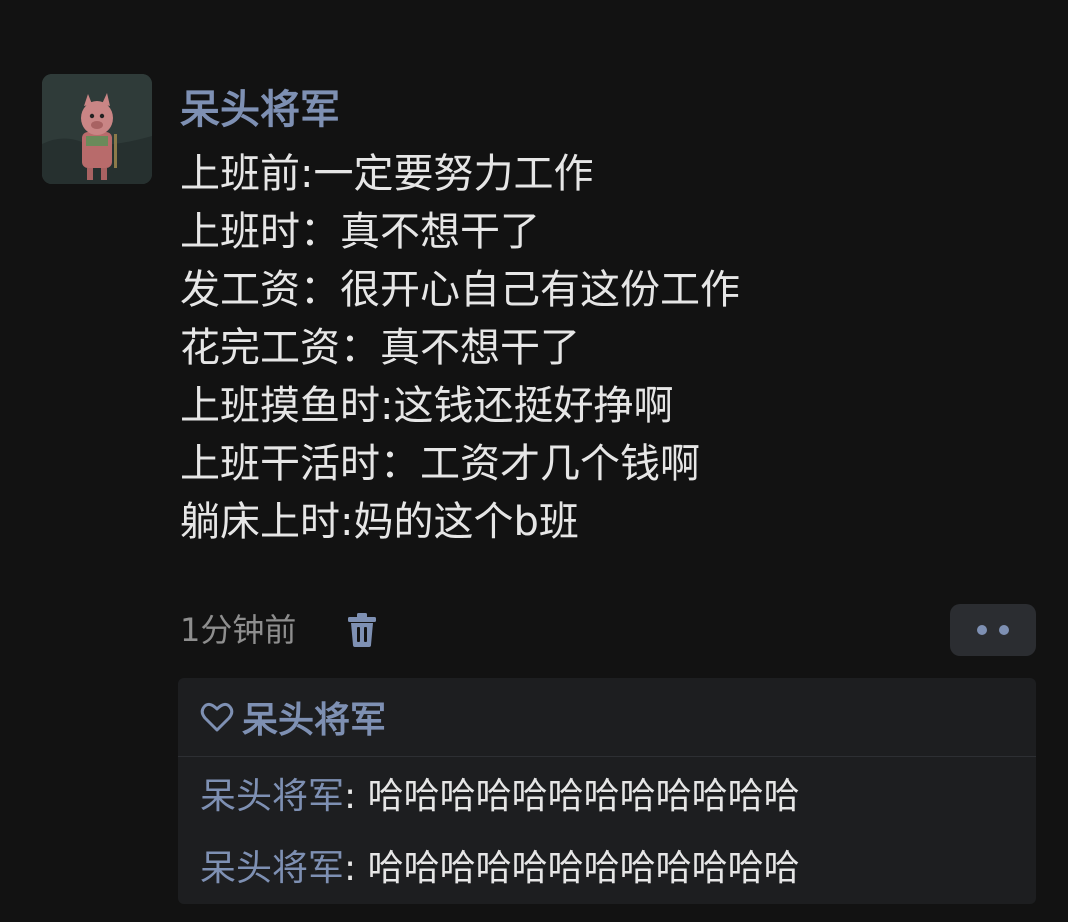  I want to click on avatar, so click(97, 129).